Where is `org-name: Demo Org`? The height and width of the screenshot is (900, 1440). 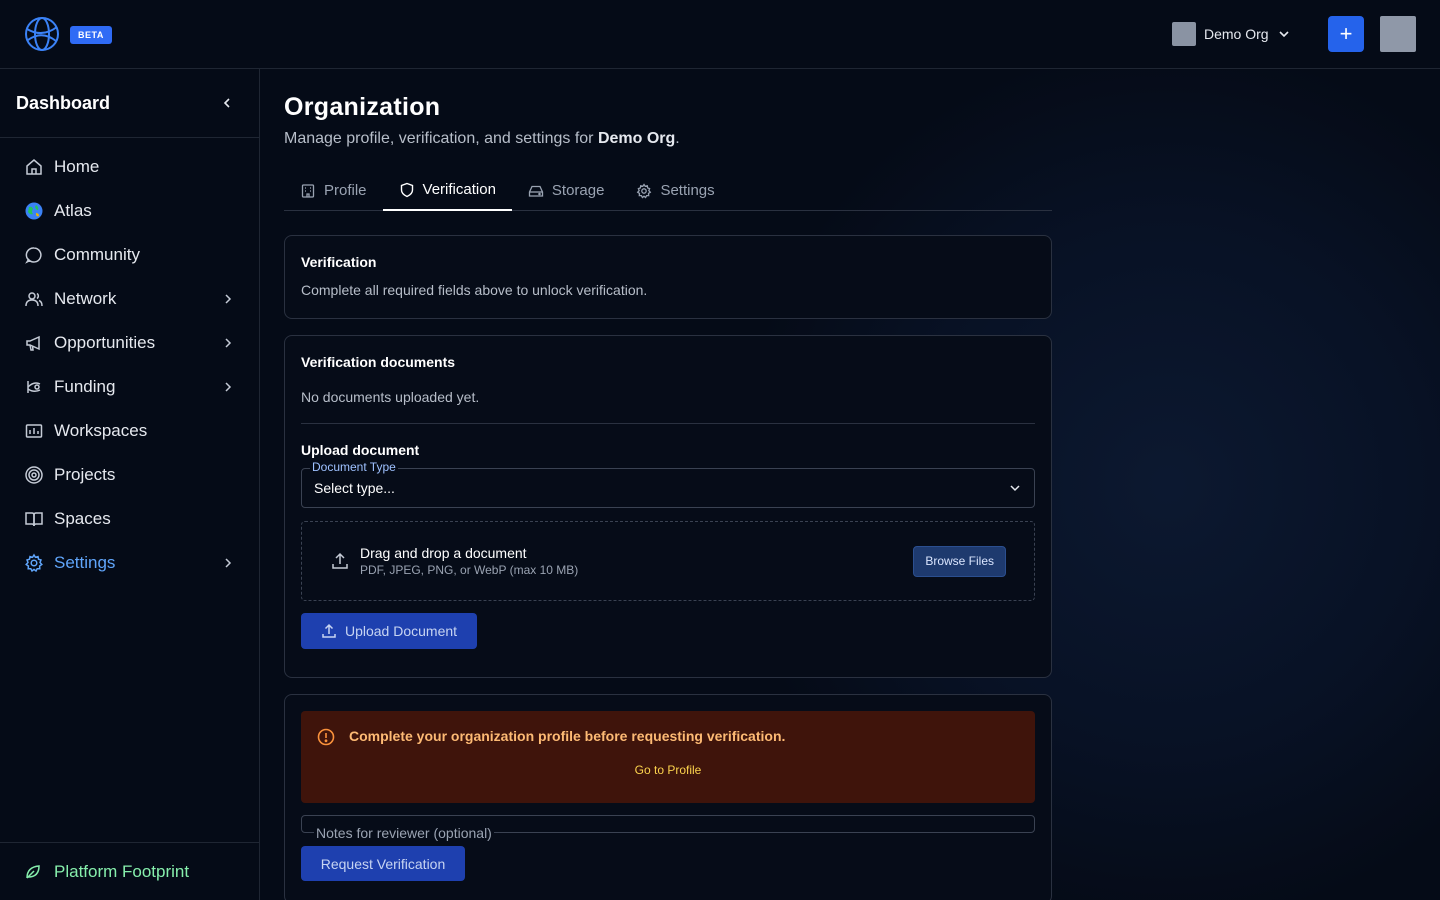
org-name: Demo Org is located at coordinates (1236, 34).